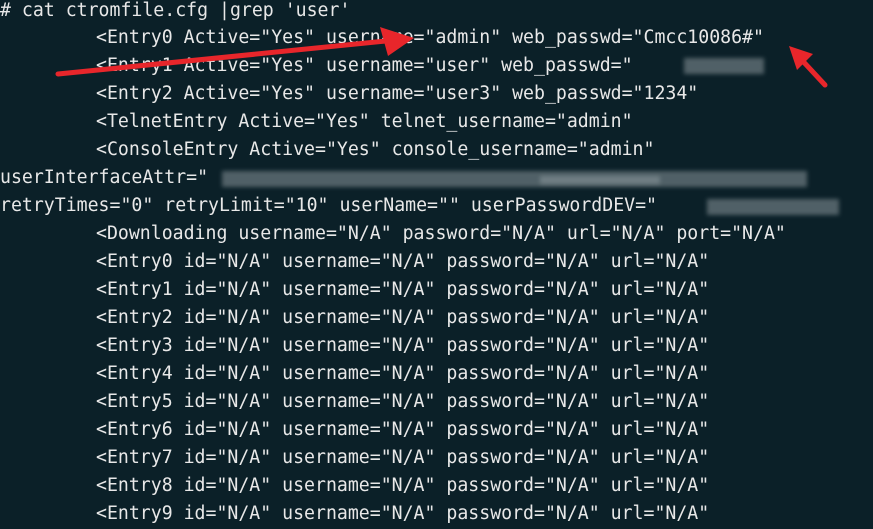  I want to click on arrow-to-password-icon, so click(808, 67).